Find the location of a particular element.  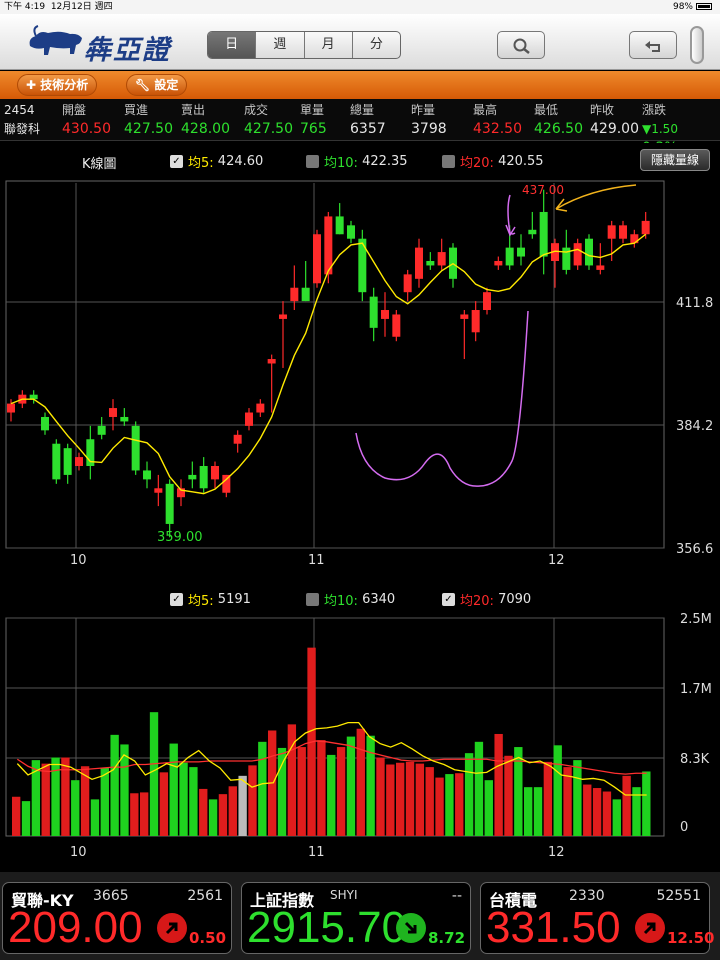

quote-value: 765 is located at coordinates (313, 129).